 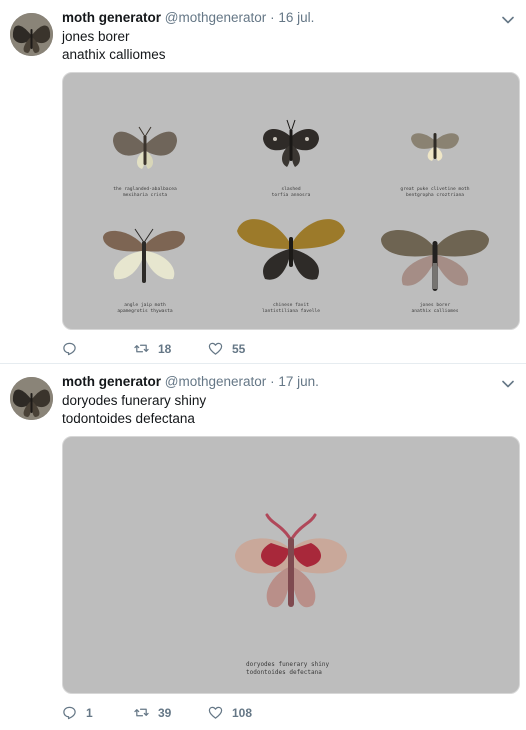 I want to click on retweet-count: 18, so click(x=165, y=348).